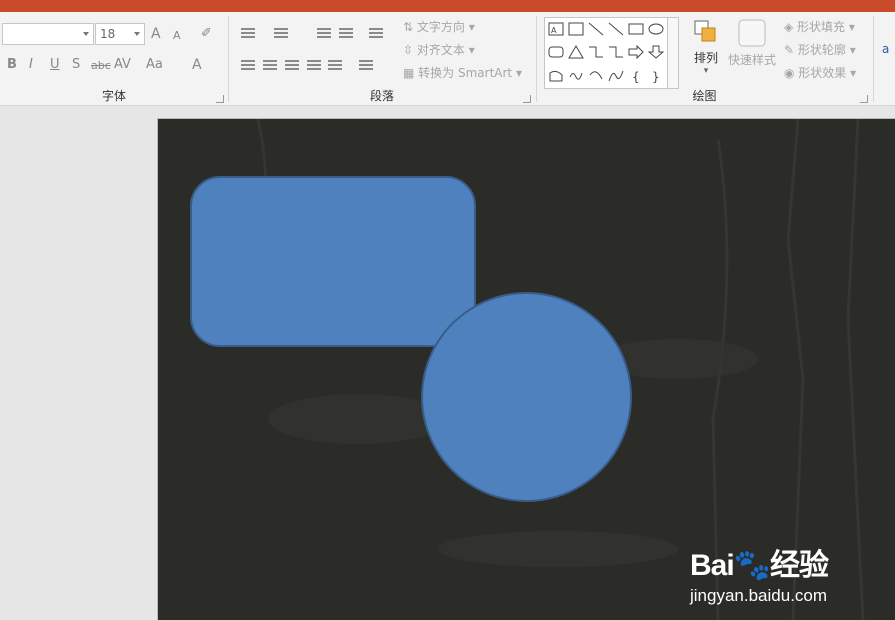 The width and height of the screenshot is (895, 620). Describe the element at coordinates (324, 34) in the screenshot. I see `decrease-indent-icon` at that location.